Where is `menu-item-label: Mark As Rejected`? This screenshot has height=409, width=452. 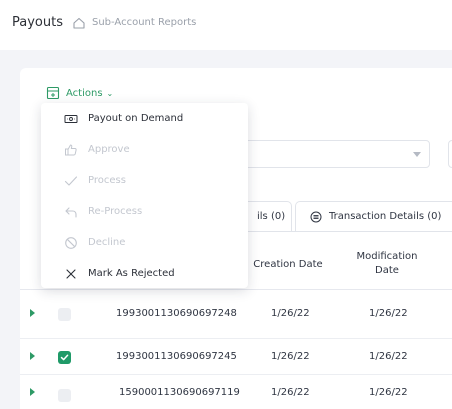 menu-item-label: Mark As Rejected is located at coordinates (131, 273).